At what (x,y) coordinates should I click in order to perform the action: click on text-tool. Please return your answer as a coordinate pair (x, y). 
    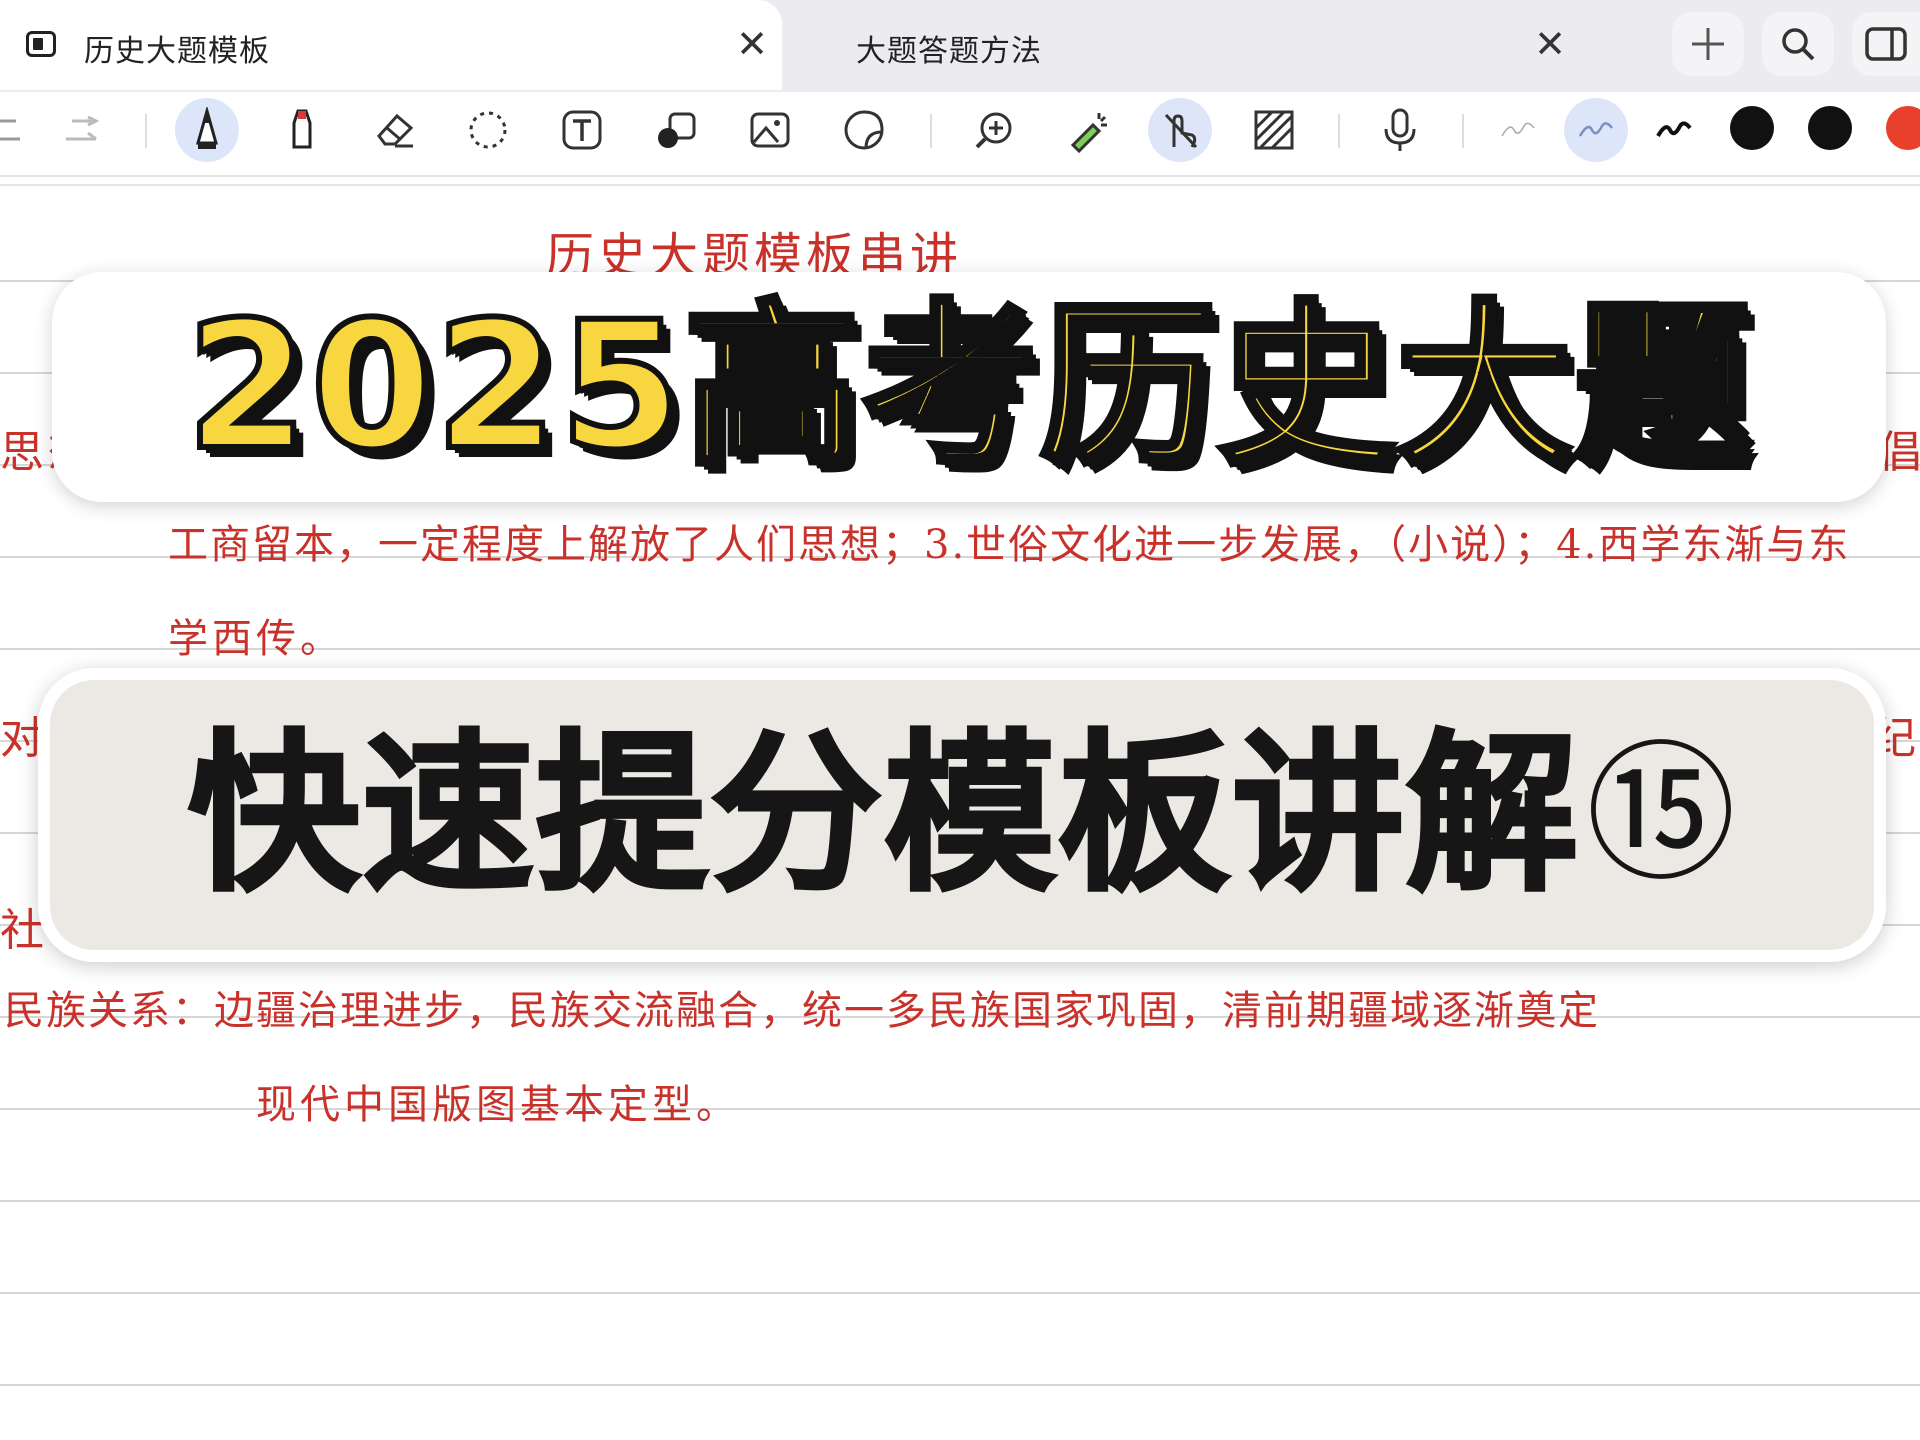
    Looking at the image, I should click on (582, 130).